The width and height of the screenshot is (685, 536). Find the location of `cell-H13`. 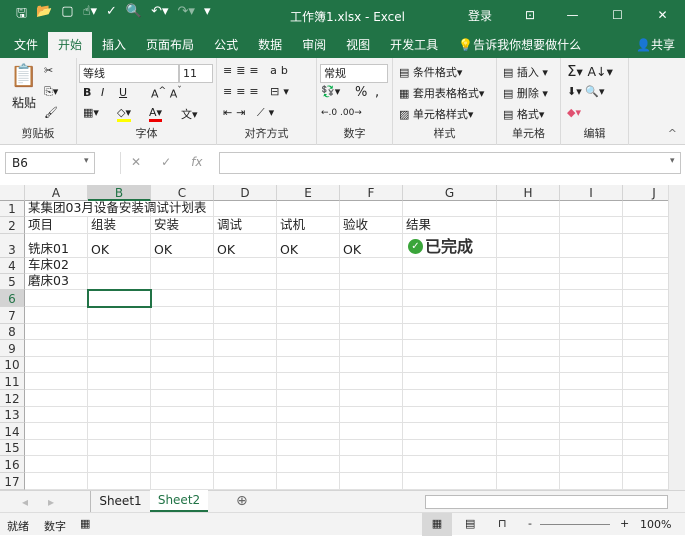

cell-H13 is located at coordinates (528, 415).